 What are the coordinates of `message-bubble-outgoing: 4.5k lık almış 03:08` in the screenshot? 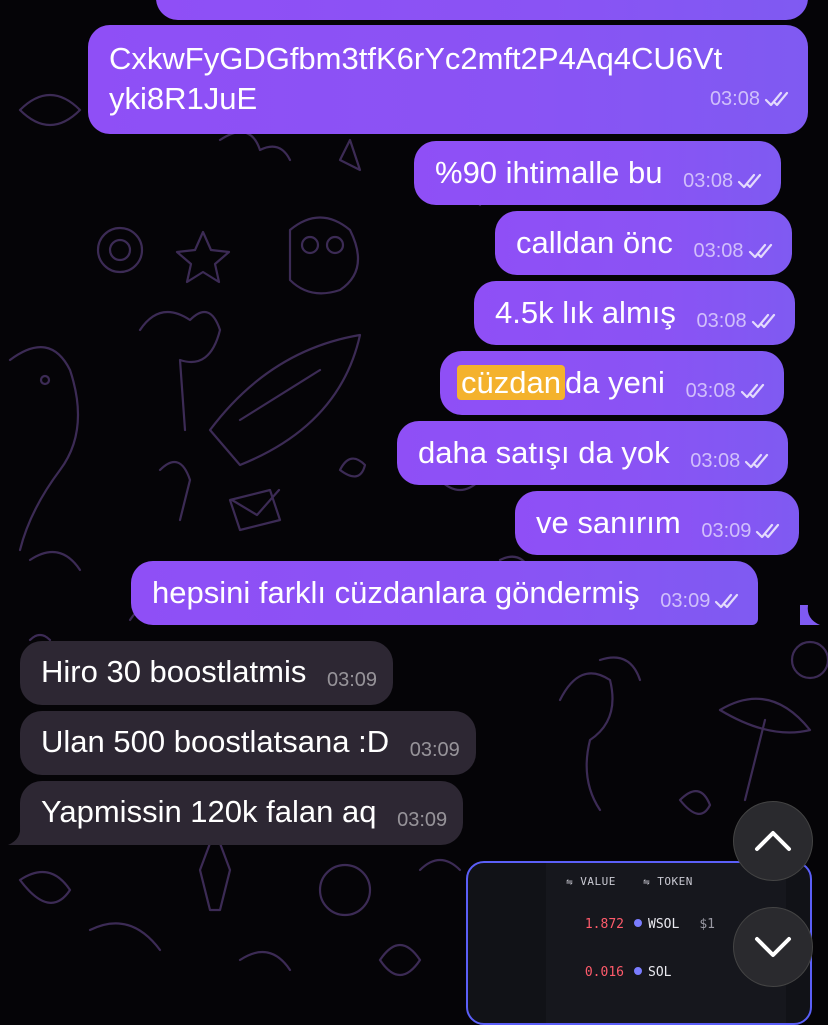 It's located at (634, 313).